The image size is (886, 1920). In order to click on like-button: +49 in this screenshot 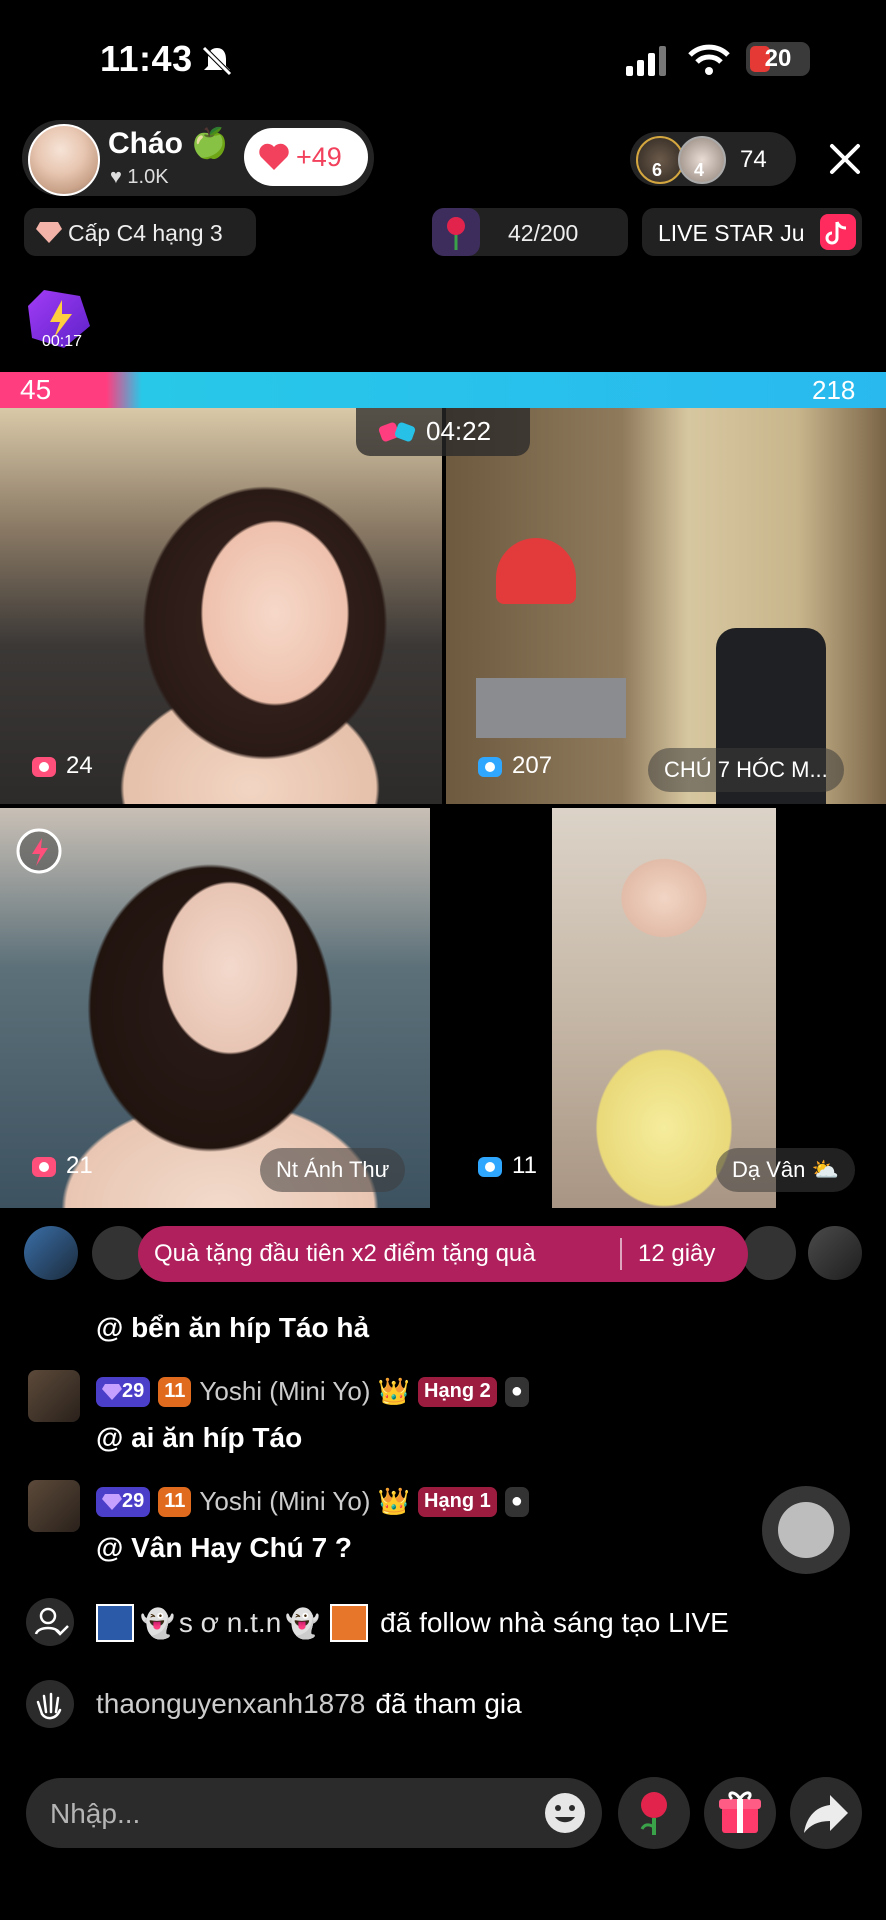, I will do `click(306, 157)`.